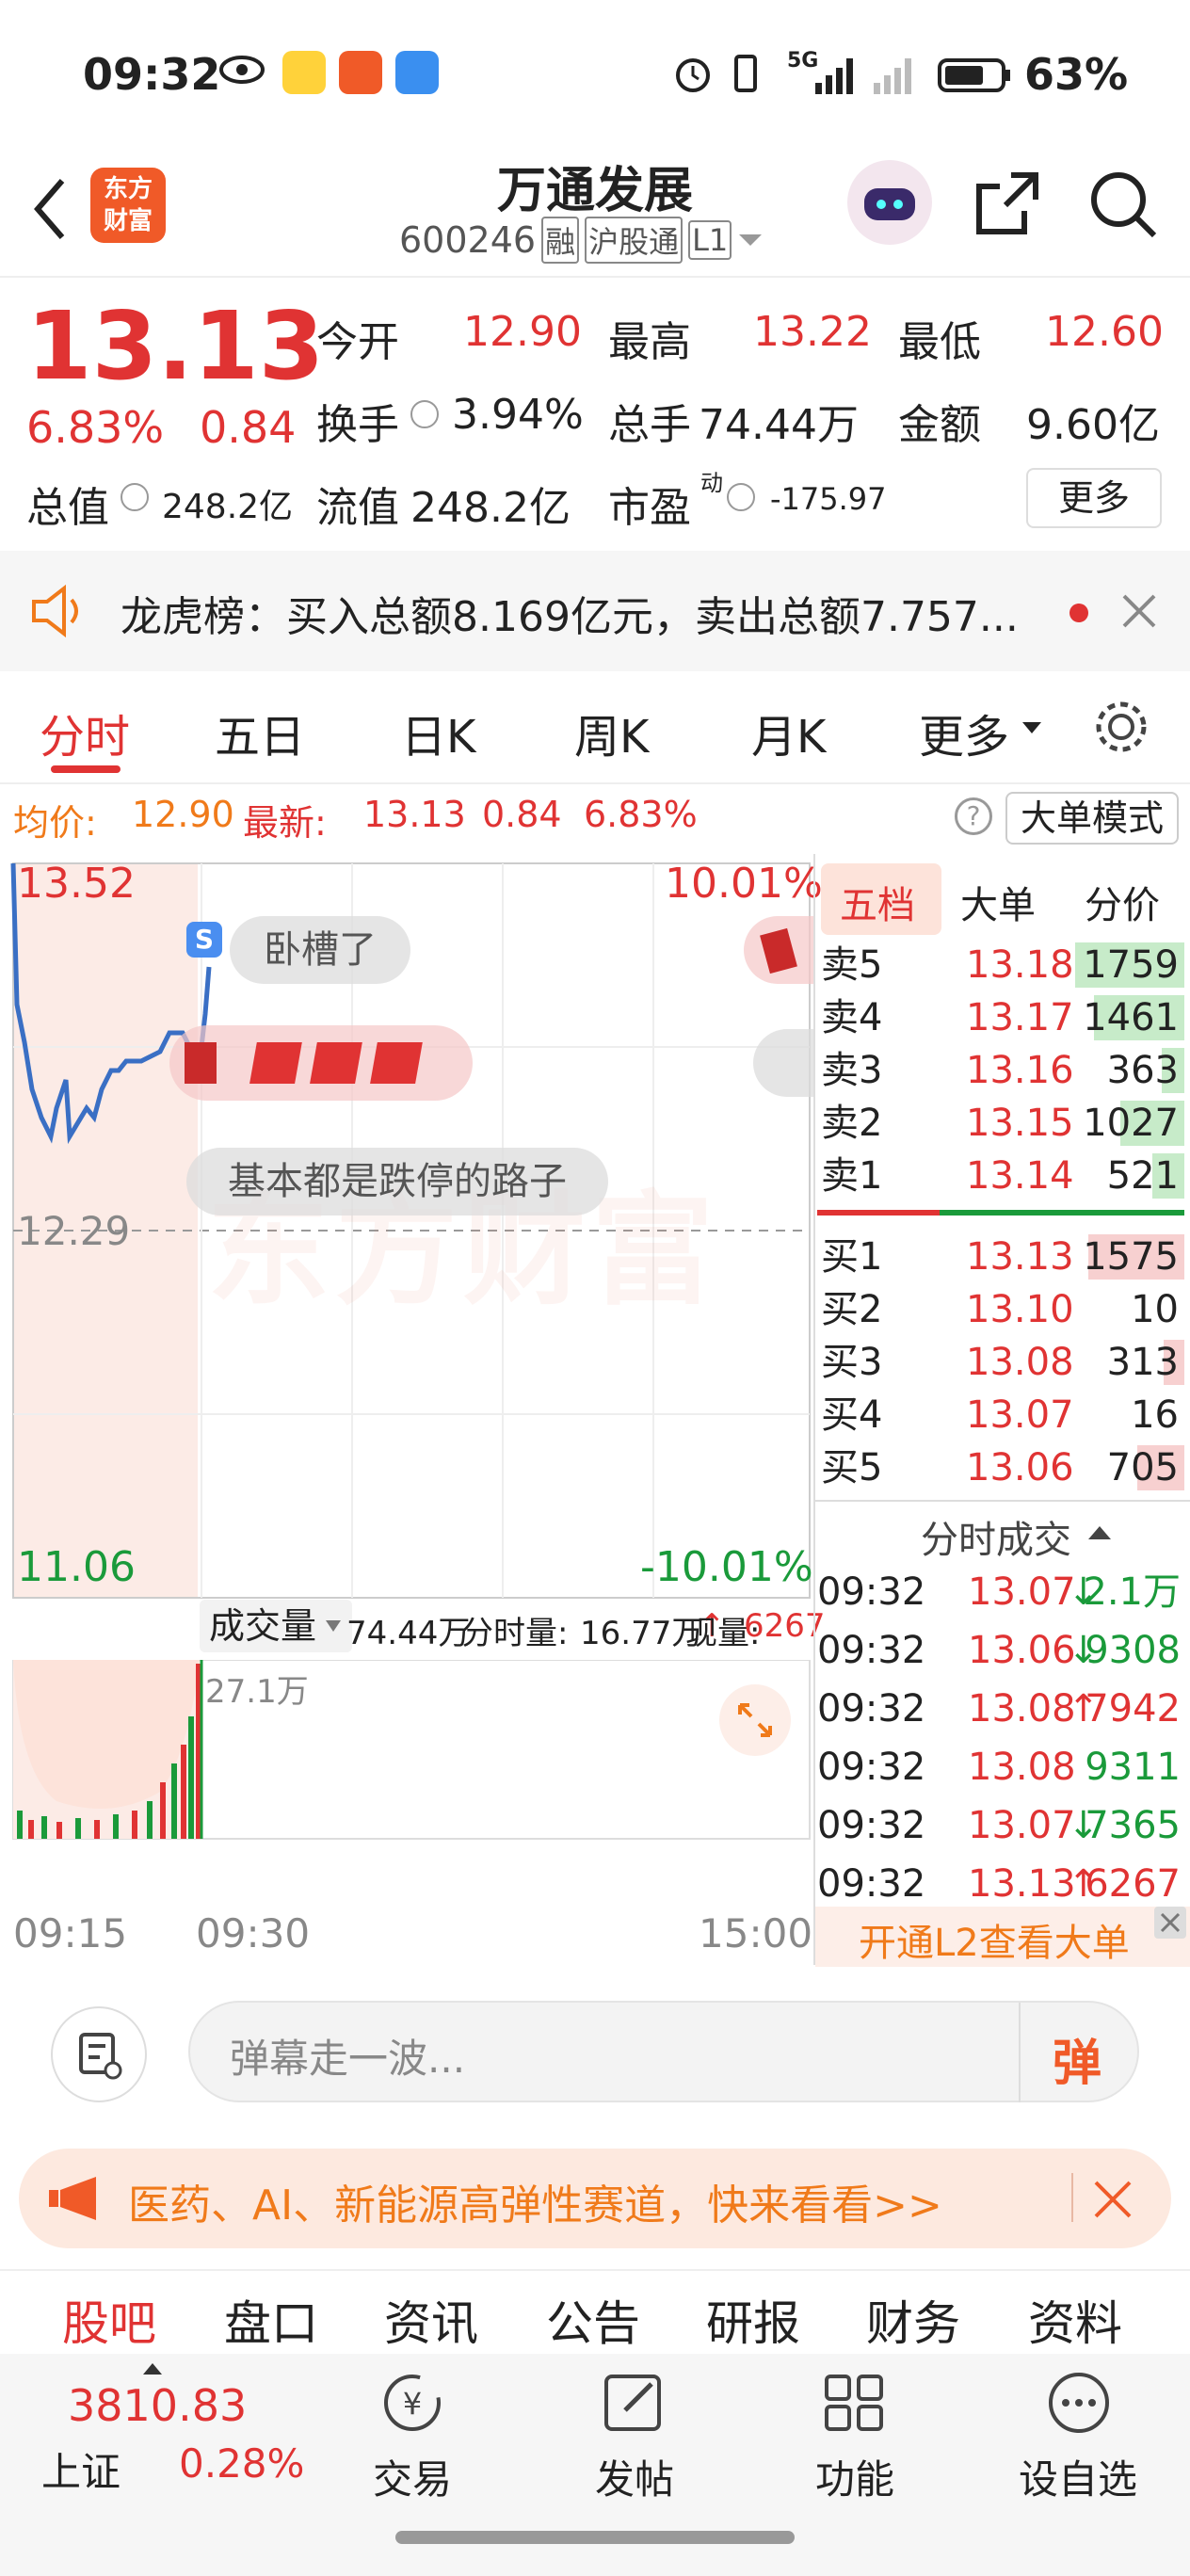 The width and height of the screenshot is (1190, 2576). Describe the element at coordinates (408, 1633) in the screenshot. I see `volume-total: 74.44万` at that location.